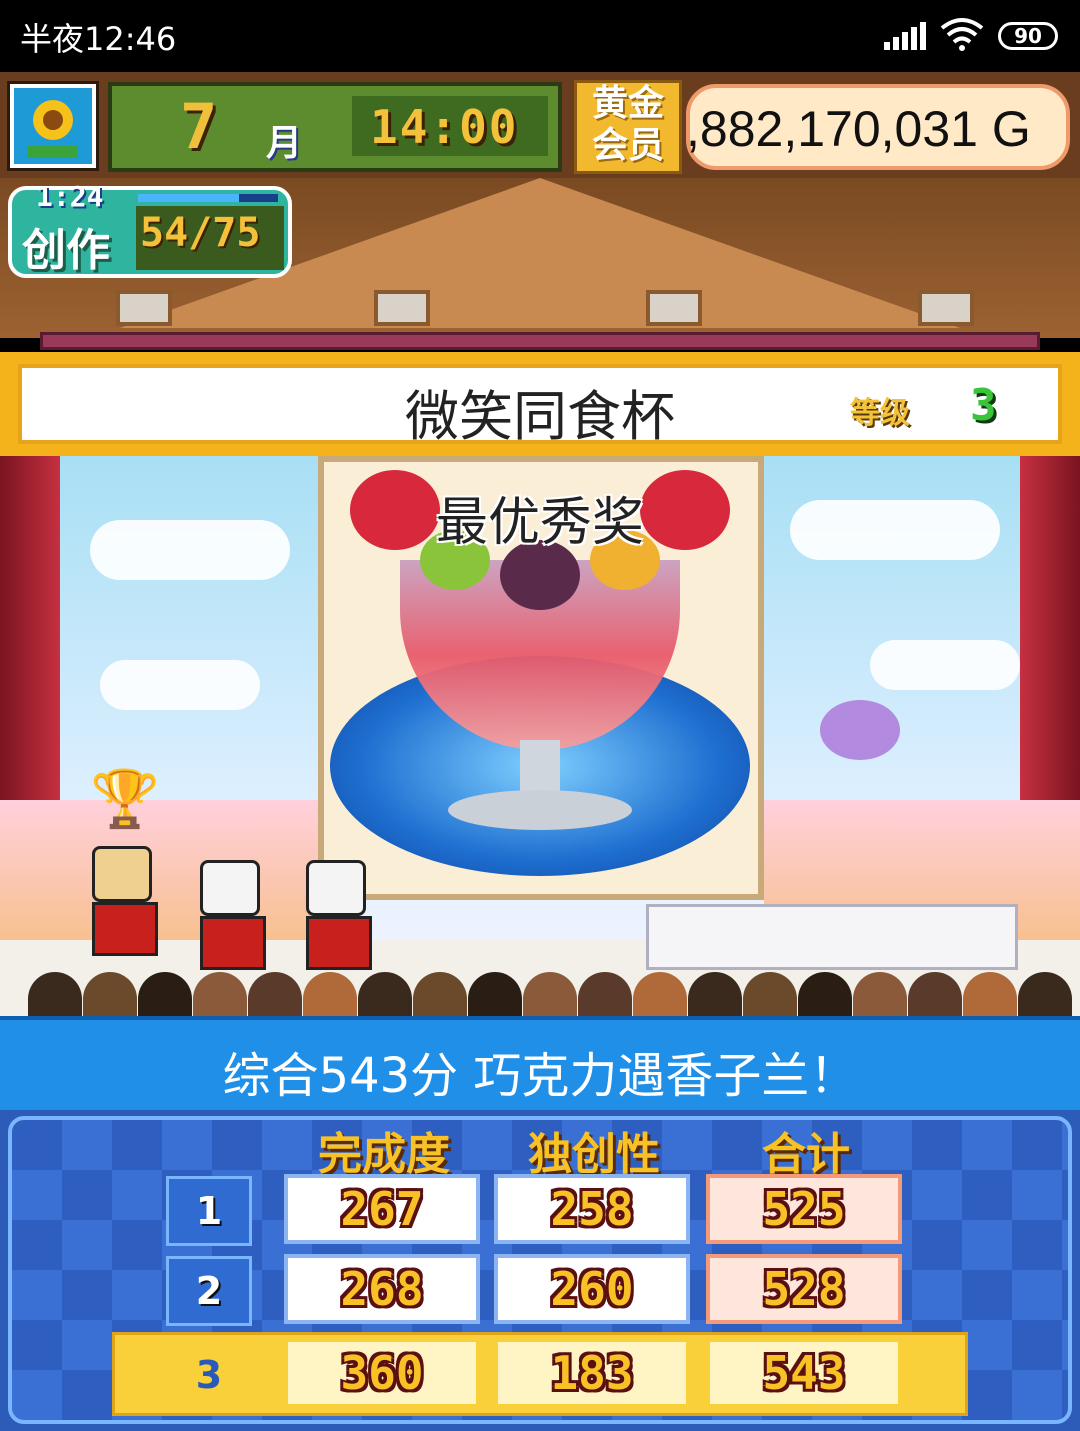 This screenshot has height=1431, width=1080. I want to click on score-total: 543, so click(804, 1373).